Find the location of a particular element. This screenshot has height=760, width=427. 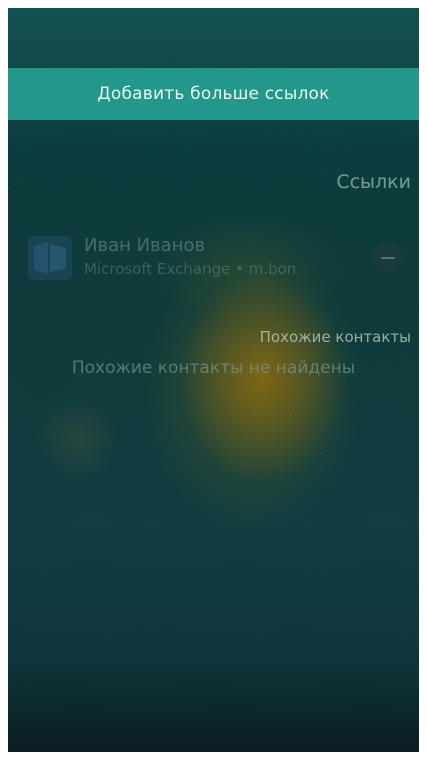

linked-contact-row: Иван Иванов Microsoft Exchange • m.bon is located at coordinates (221, 258).